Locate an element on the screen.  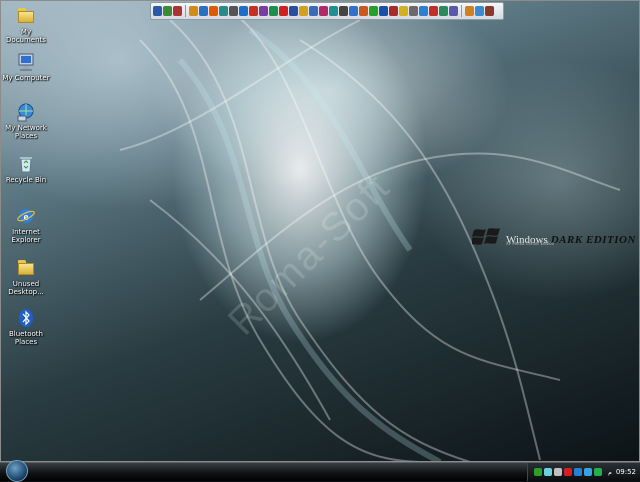
start-button is located at coordinates (17, 471).